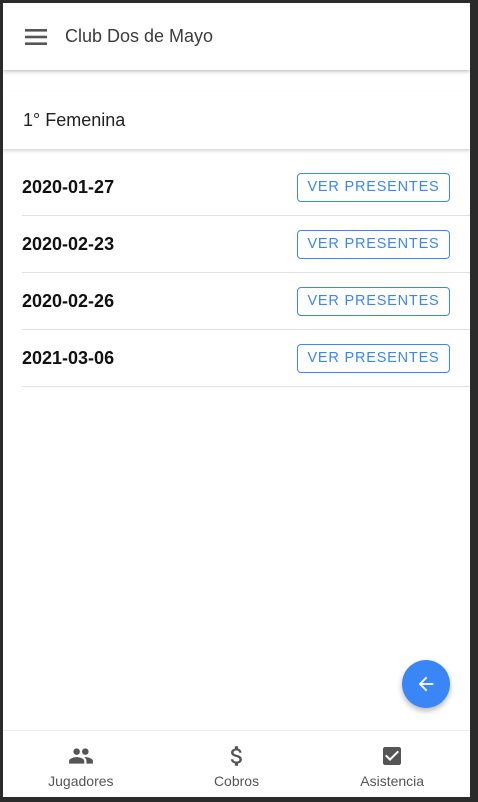 Image resolution: width=478 pixels, height=802 pixels. I want to click on list-item: 2020-02-23 VER PRESENTES, so click(246, 244).